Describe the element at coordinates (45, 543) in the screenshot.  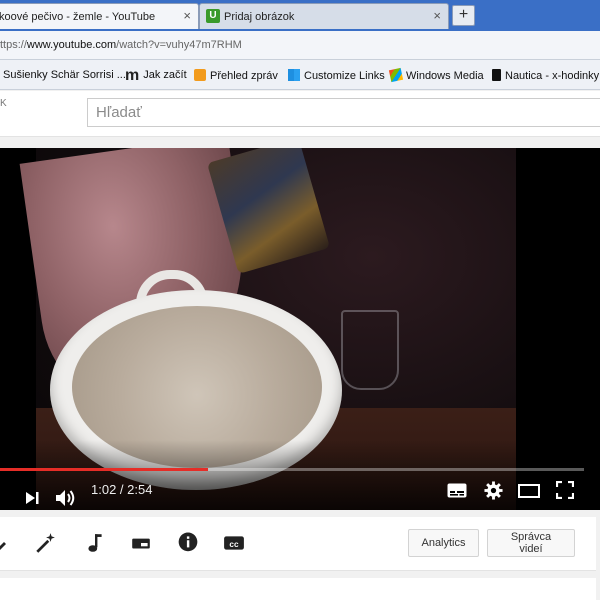
I see `magic-wand-icon` at that location.